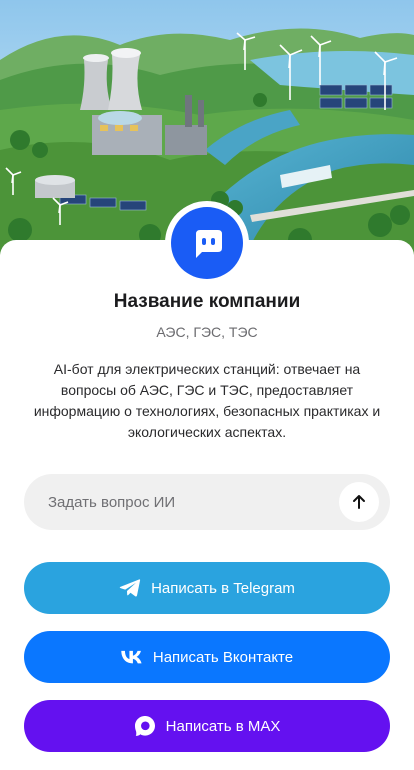 The width and height of the screenshot is (414, 770). What do you see at coordinates (223, 588) in the screenshot?
I see `telegram-button-label: Написать в Telegram` at bounding box center [223, 588].